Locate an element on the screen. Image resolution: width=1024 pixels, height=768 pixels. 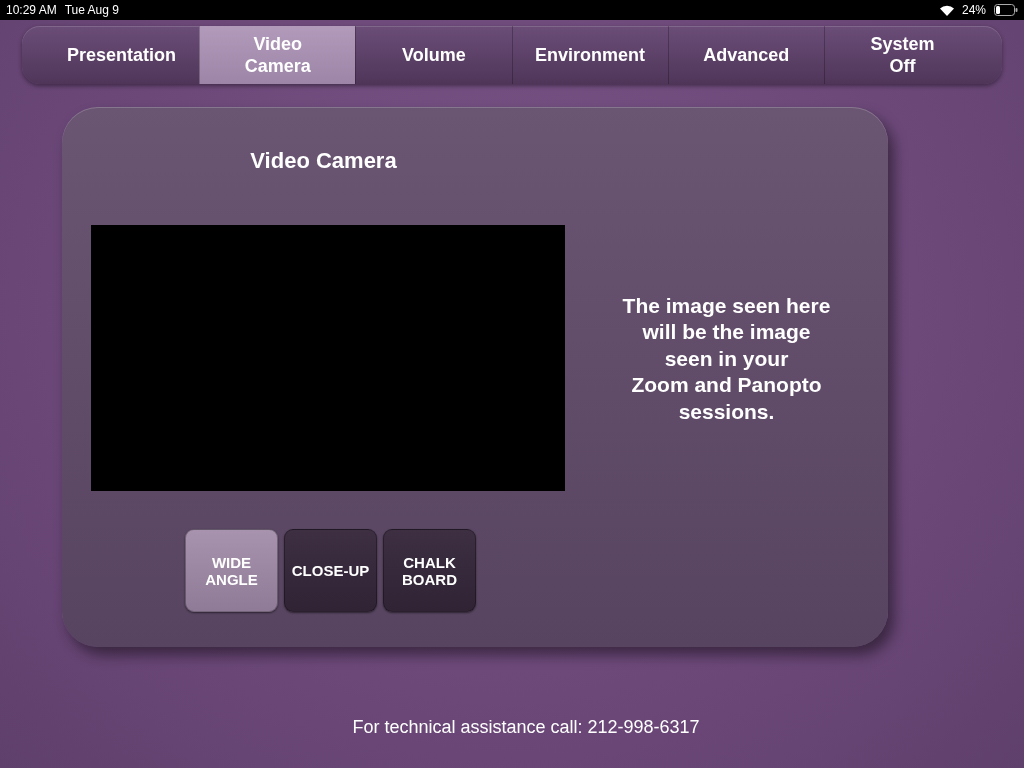
status-date: Tue Aug 9 is located at coordinates (91, 10).